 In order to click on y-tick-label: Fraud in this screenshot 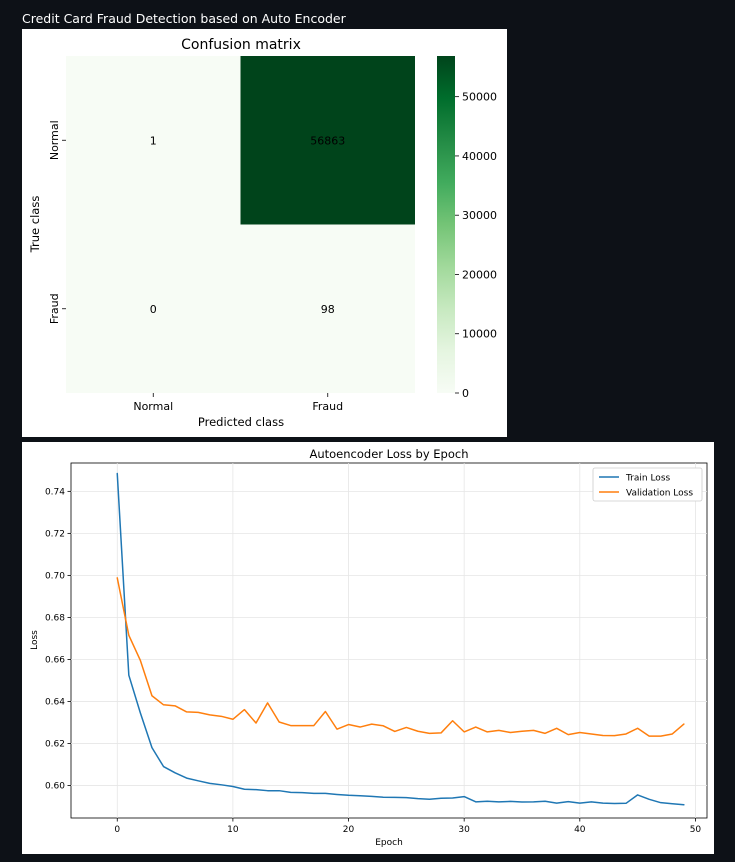, I will do `click(54, 308)`.